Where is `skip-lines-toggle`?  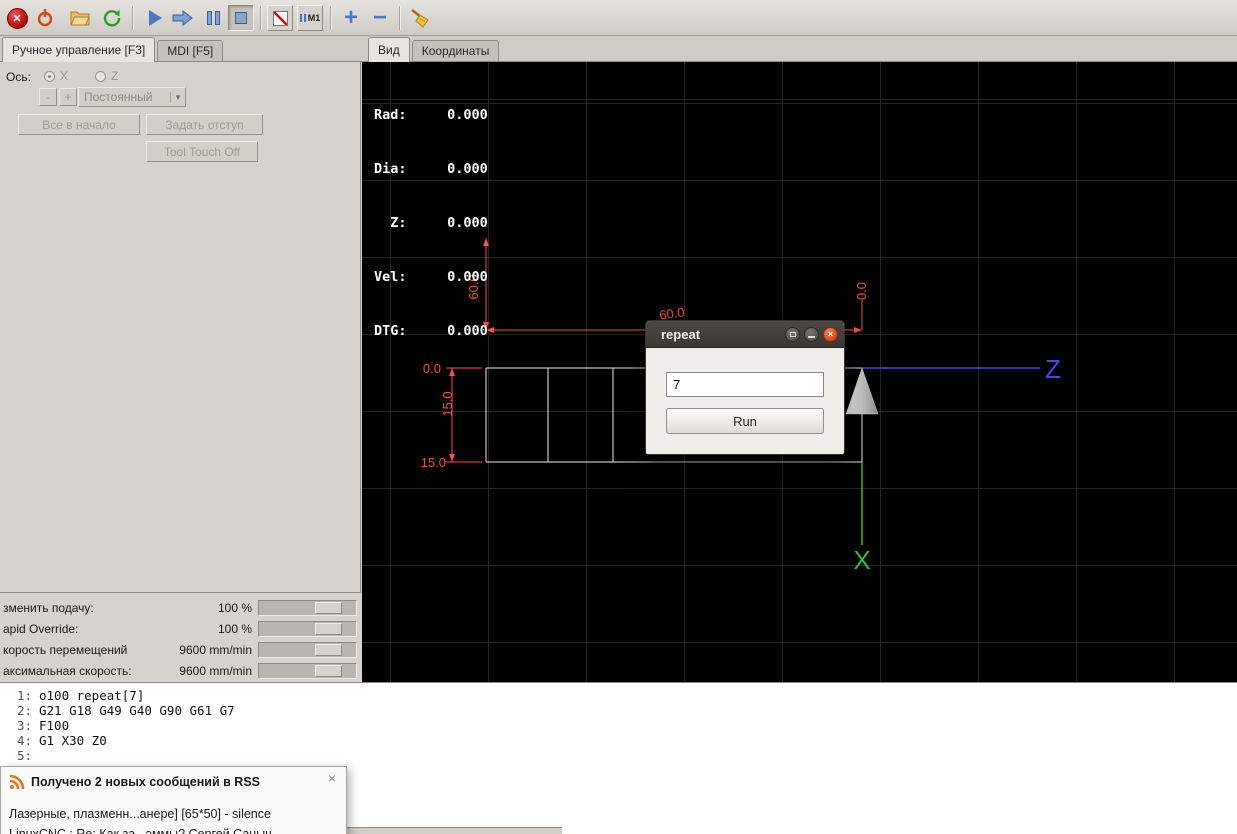
skip-lines-toggle is located at coordinates (280, 18).